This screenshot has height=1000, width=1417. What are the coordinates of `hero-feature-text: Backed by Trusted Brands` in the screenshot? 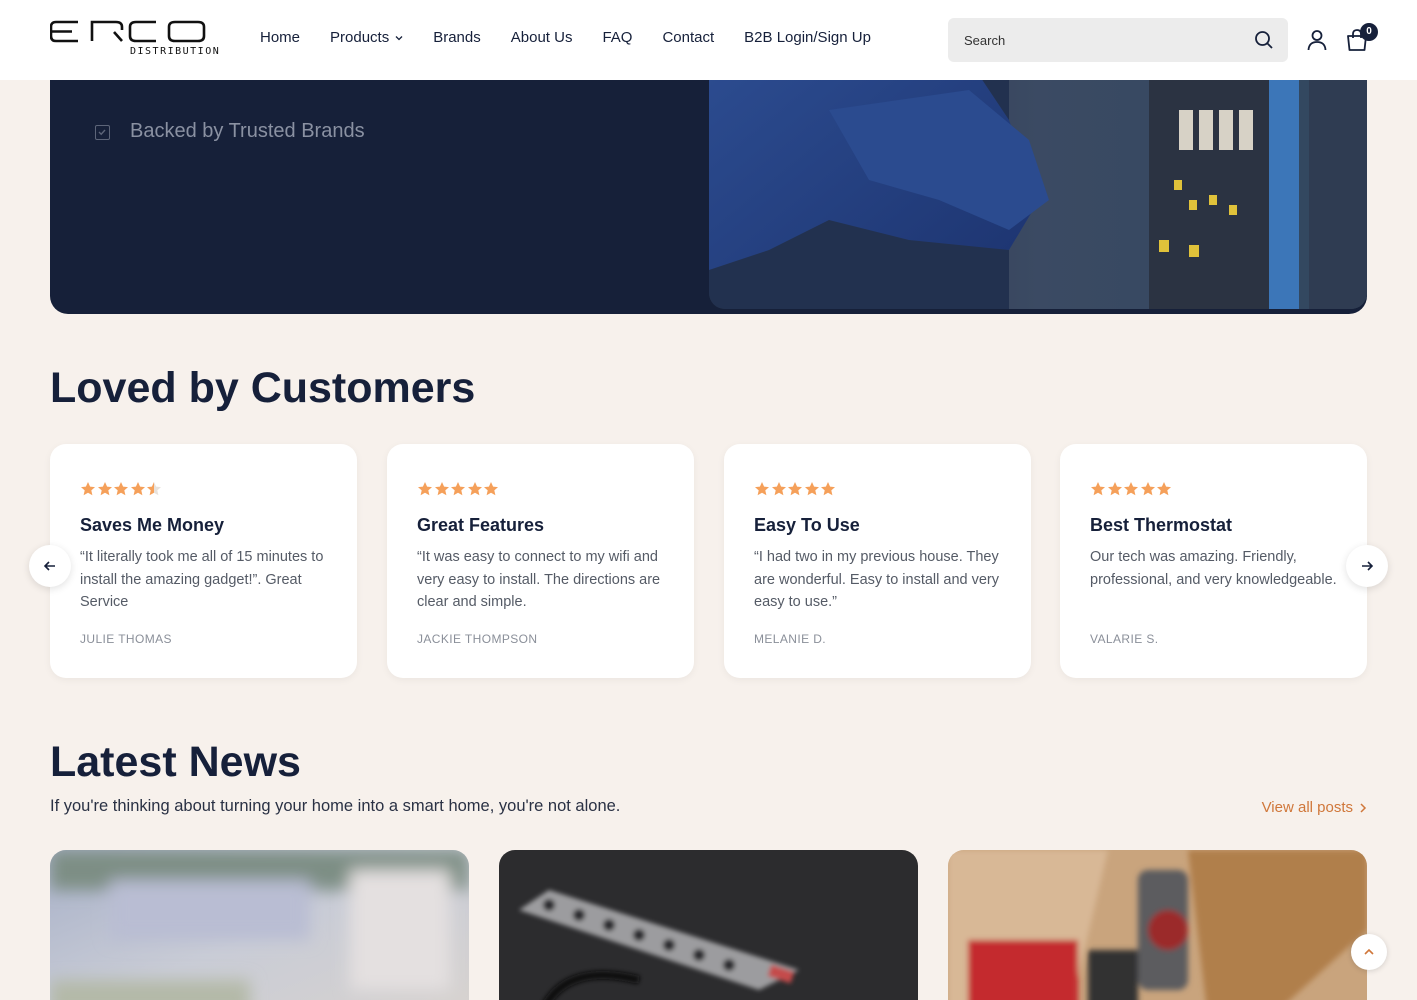 It's located at (247, 131).